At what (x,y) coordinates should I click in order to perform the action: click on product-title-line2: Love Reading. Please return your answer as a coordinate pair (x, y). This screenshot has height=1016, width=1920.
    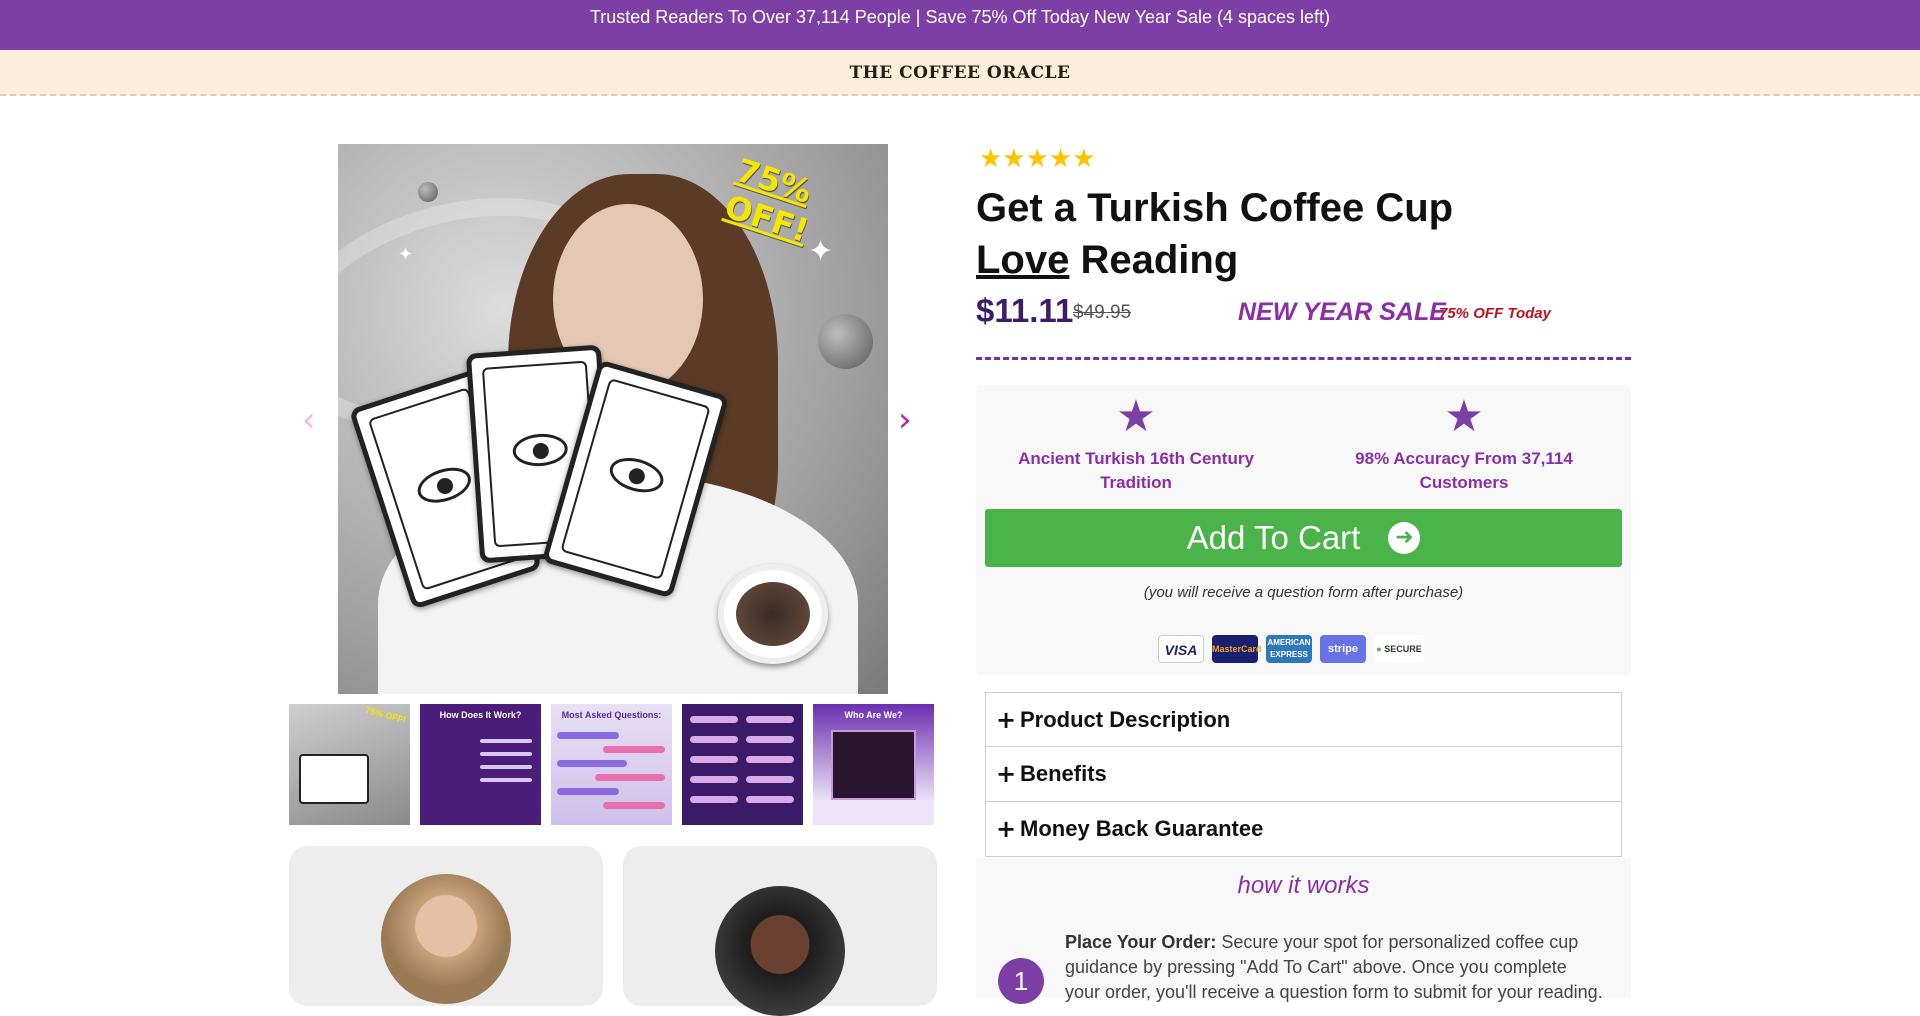
    Looking at the image, I should click on (1256, 260).